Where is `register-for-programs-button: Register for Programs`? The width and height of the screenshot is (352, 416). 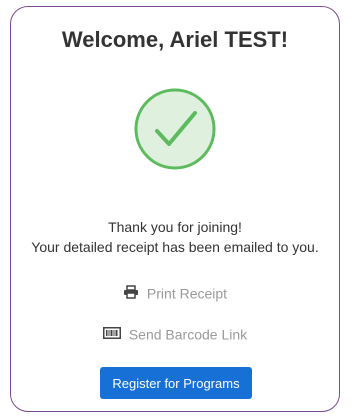 register-for-programs-button: Register for Programs is located at coordinates (176, 383).